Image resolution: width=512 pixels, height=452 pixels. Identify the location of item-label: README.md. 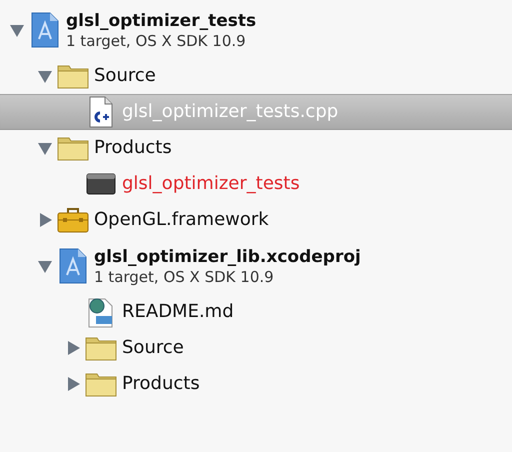
(178, 312).